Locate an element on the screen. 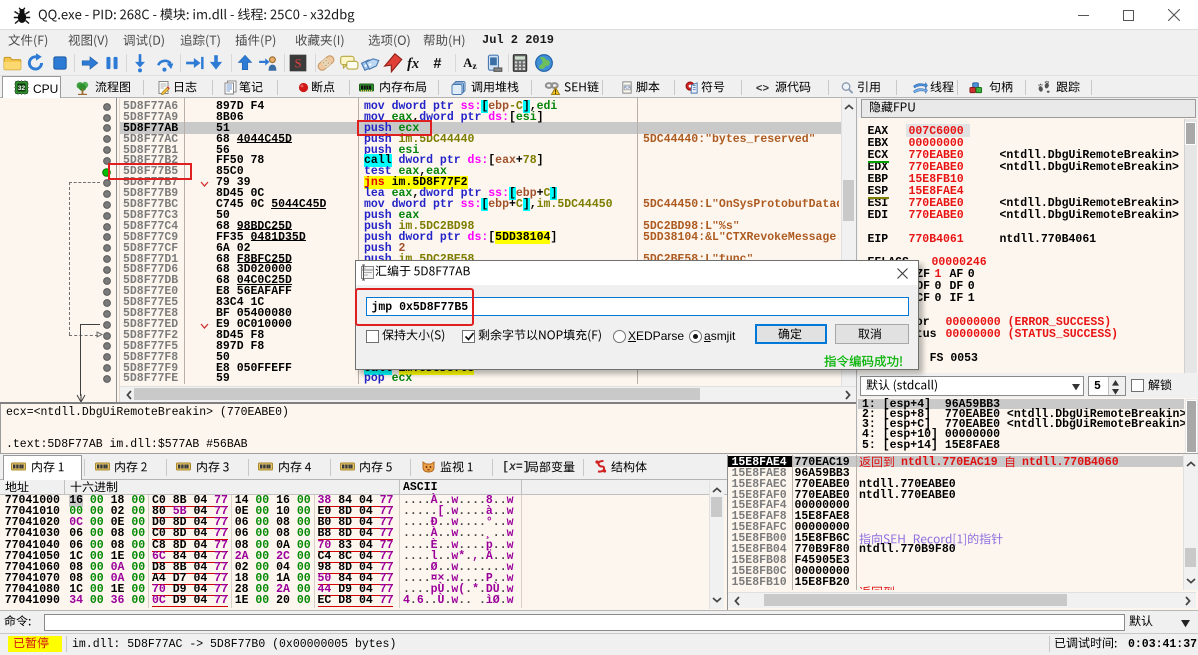  svg-text: z is located at coordinates (475, 67).